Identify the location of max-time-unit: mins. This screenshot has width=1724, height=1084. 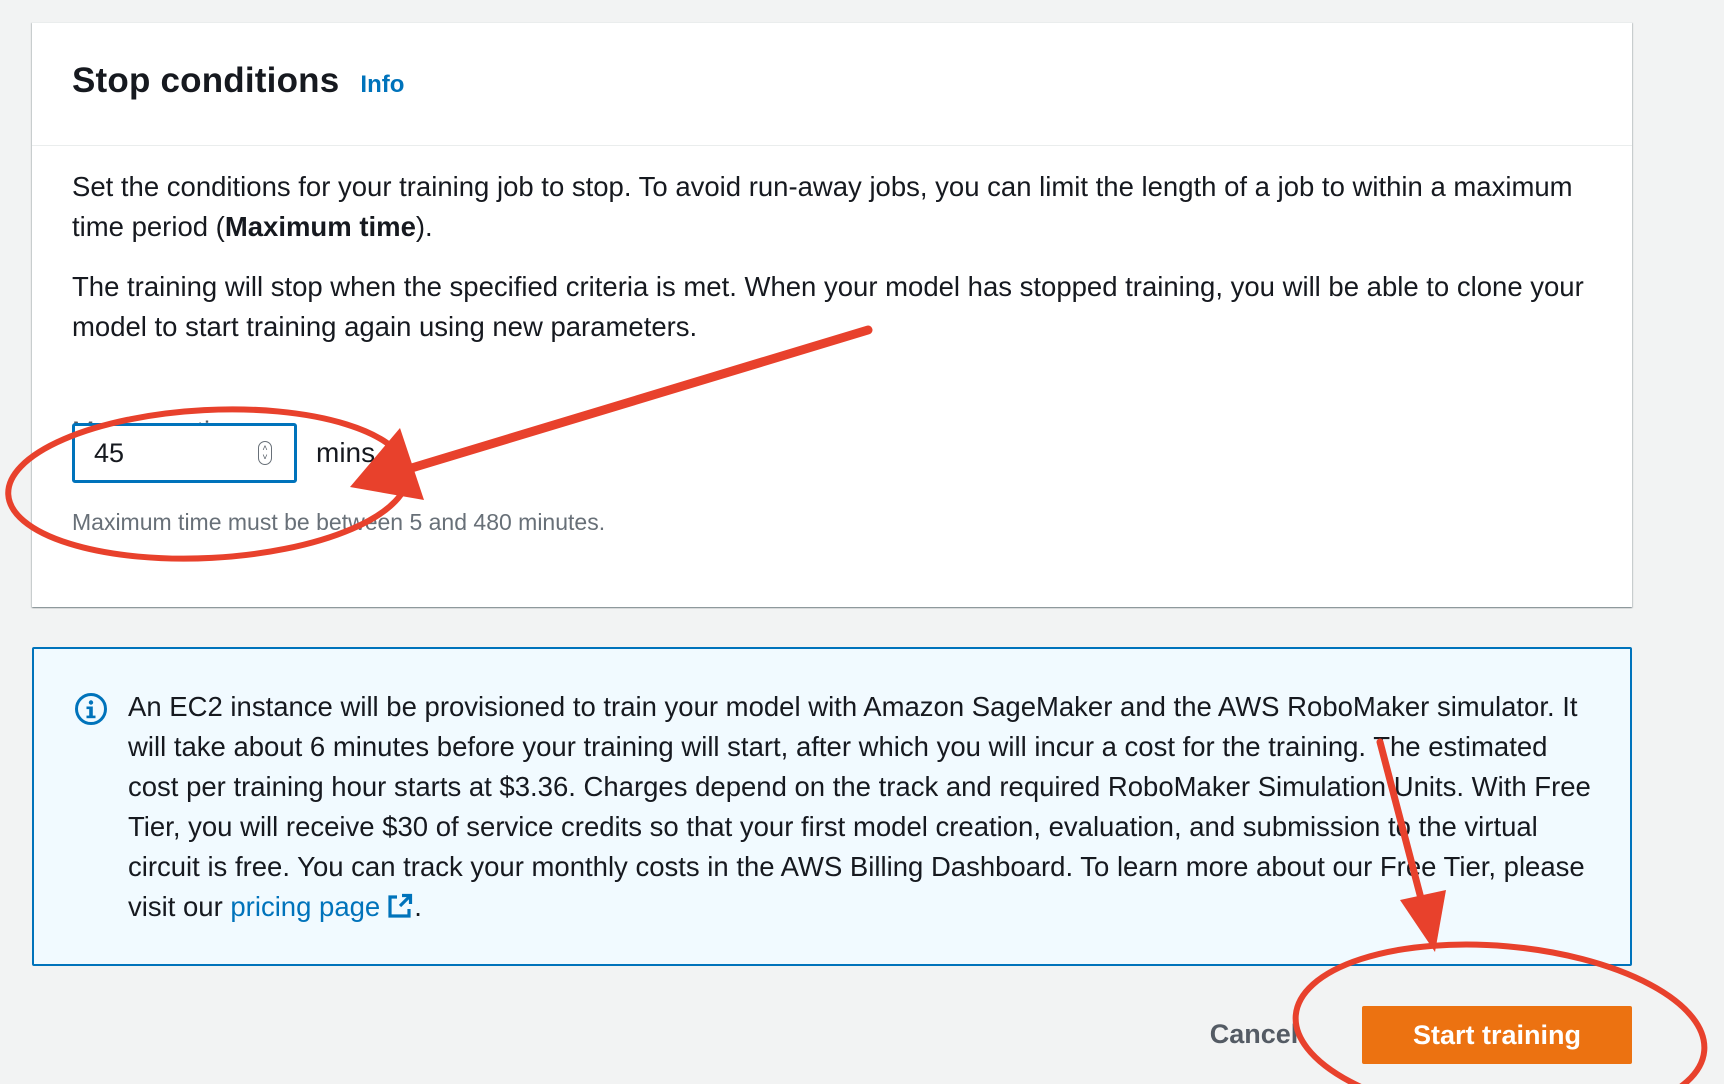
(346, 452).